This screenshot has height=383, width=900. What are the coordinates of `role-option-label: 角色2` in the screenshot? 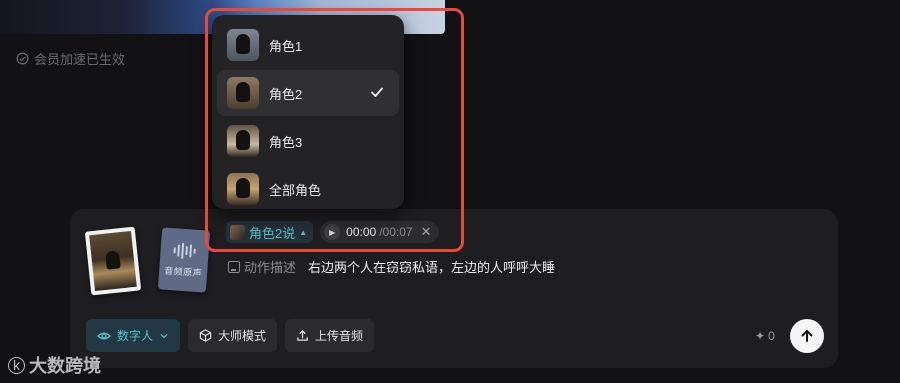 It's located at (286, 94).